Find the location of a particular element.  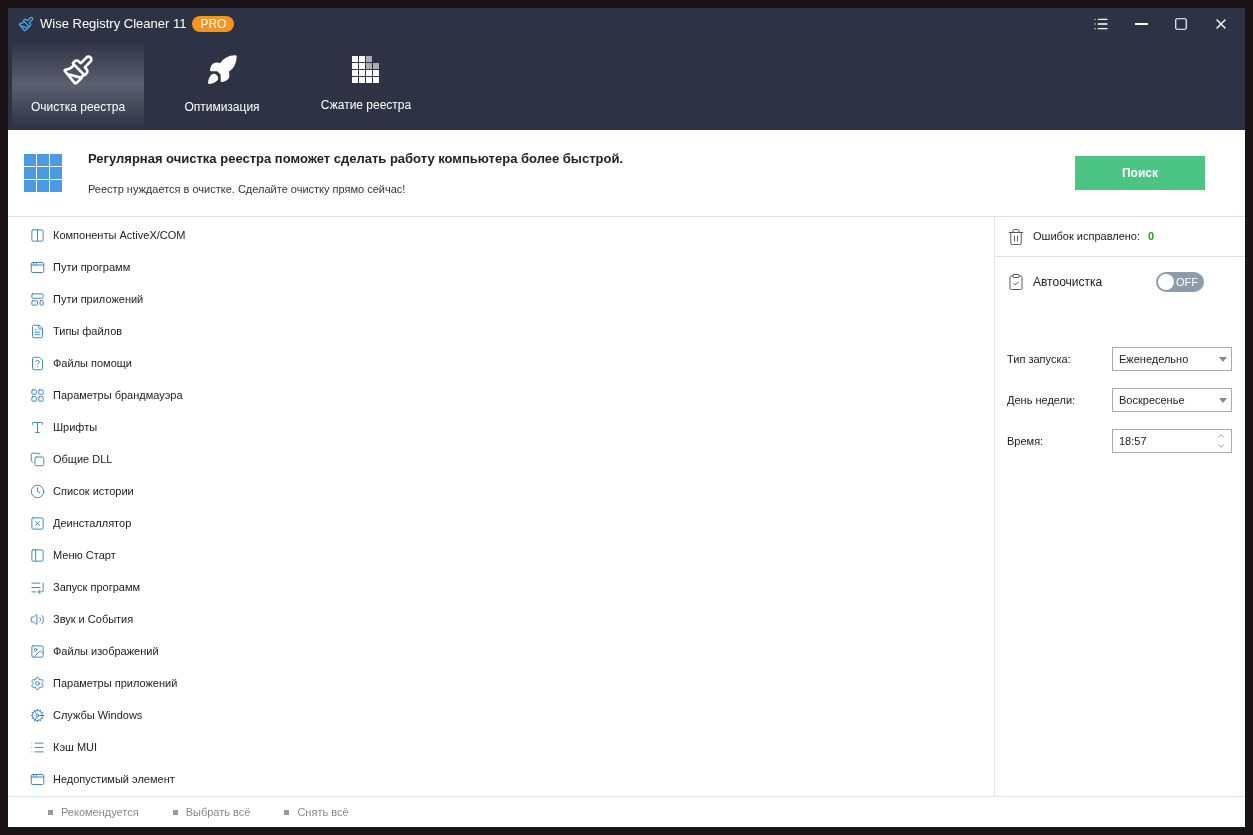

category-item: Параметры приложений is located at coordinates (115, 683).